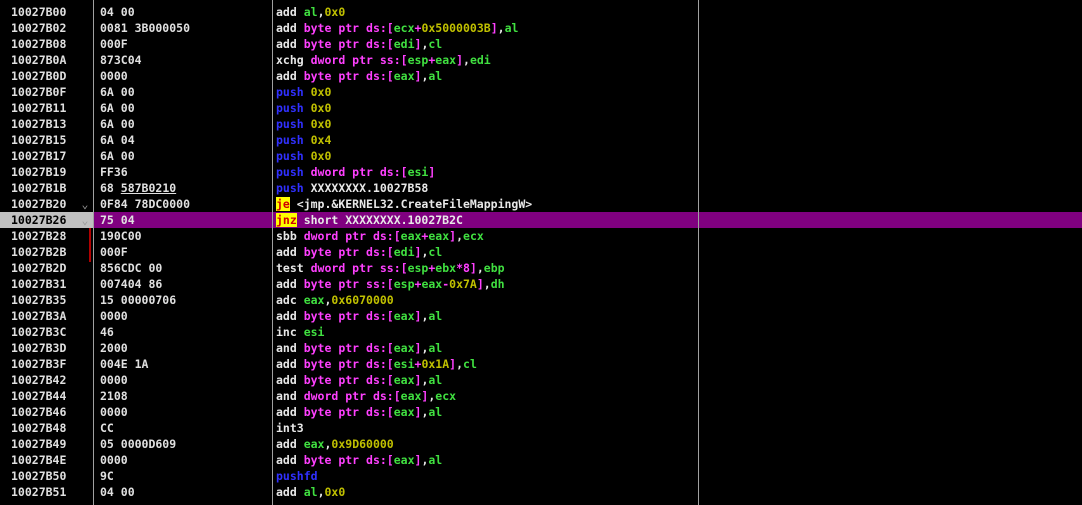 This screenshot has height=505, width=1082. Describe the element at coordinates (486, 396) in the screenshot. I see `disassembly-cell: and dword ptr ds:[eax],ecx` at that location.